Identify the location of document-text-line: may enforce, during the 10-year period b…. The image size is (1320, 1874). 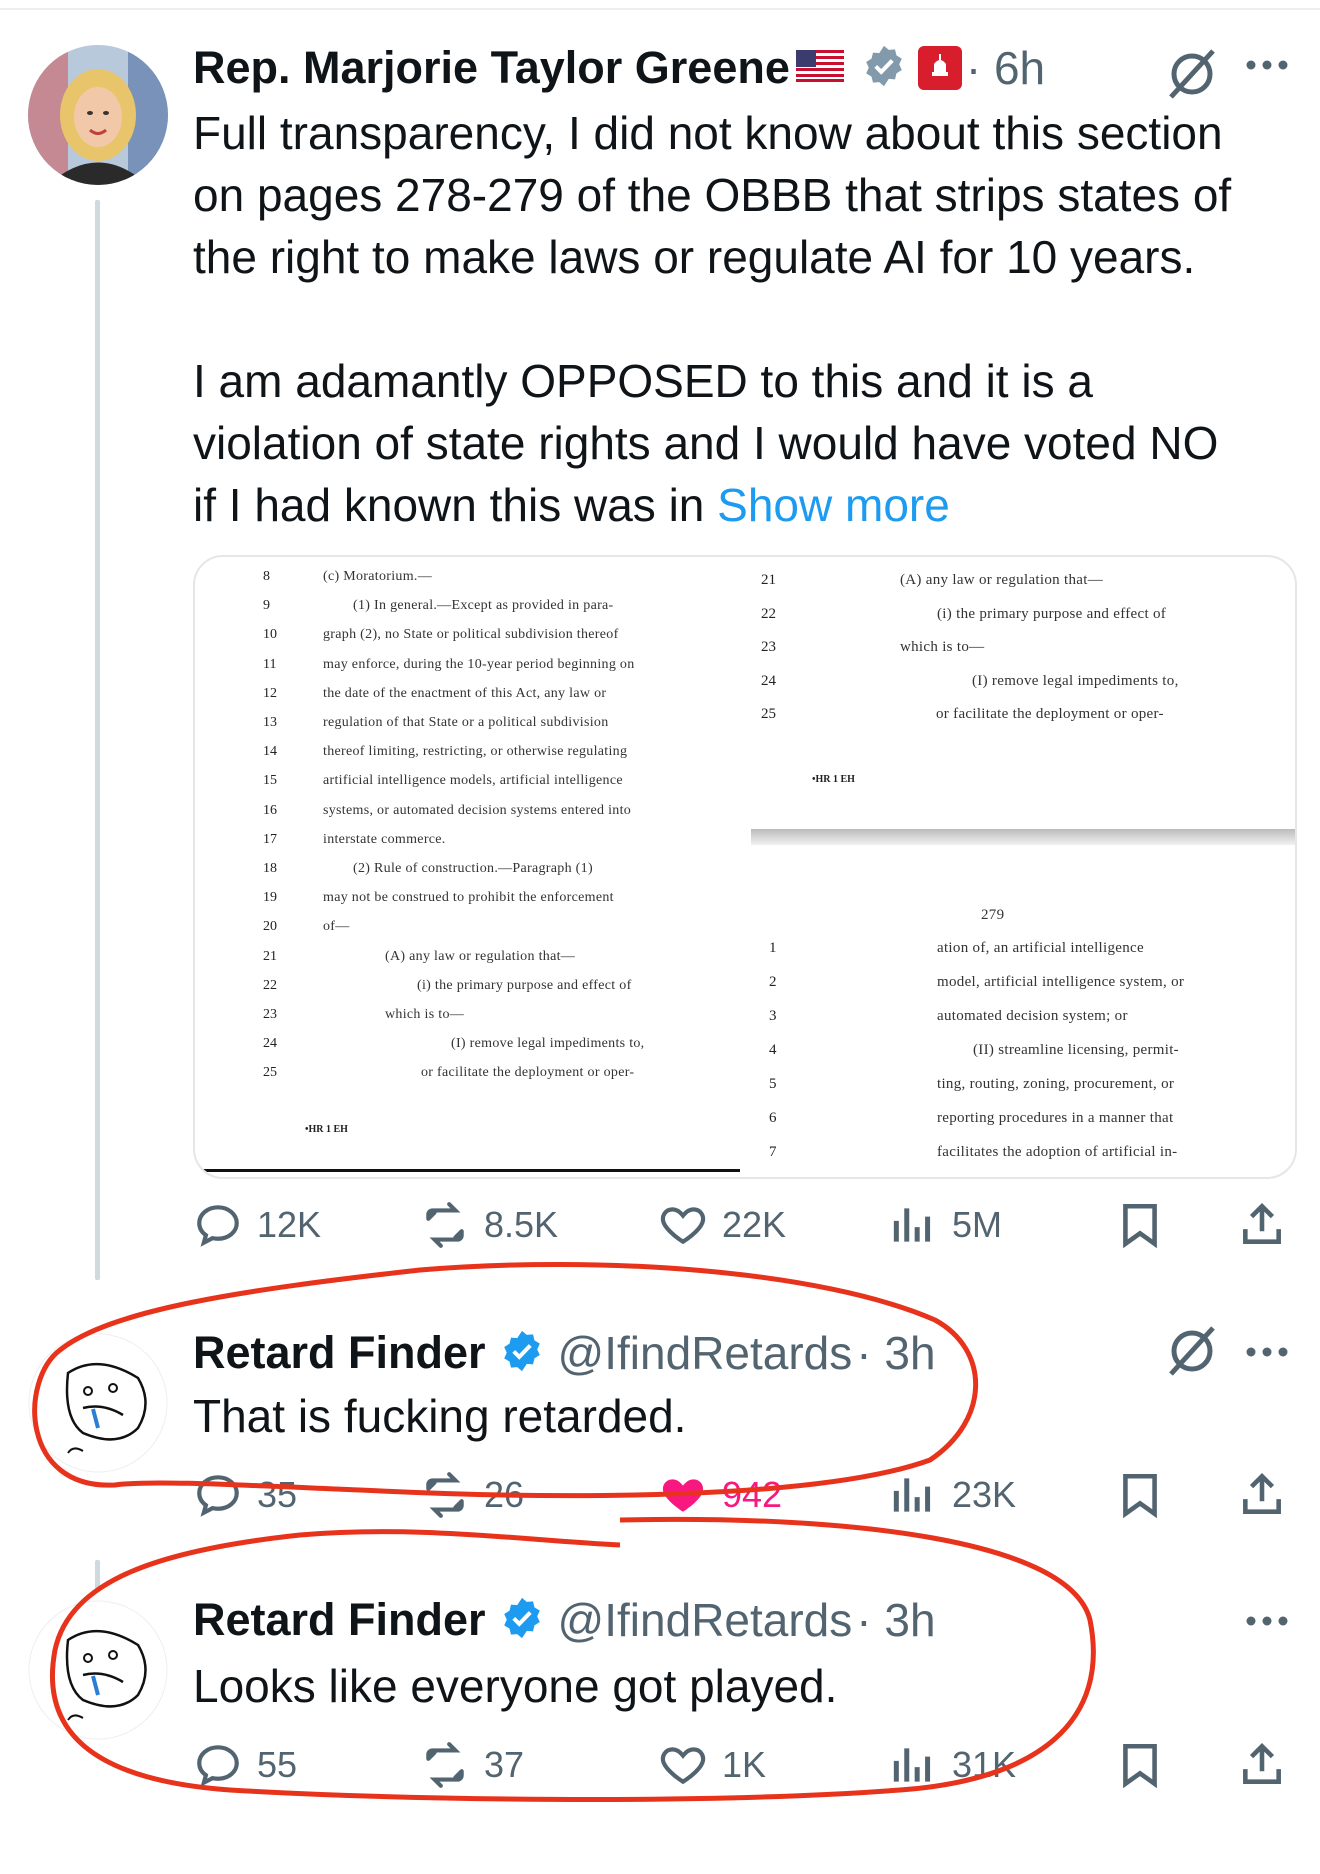
(479, 664).